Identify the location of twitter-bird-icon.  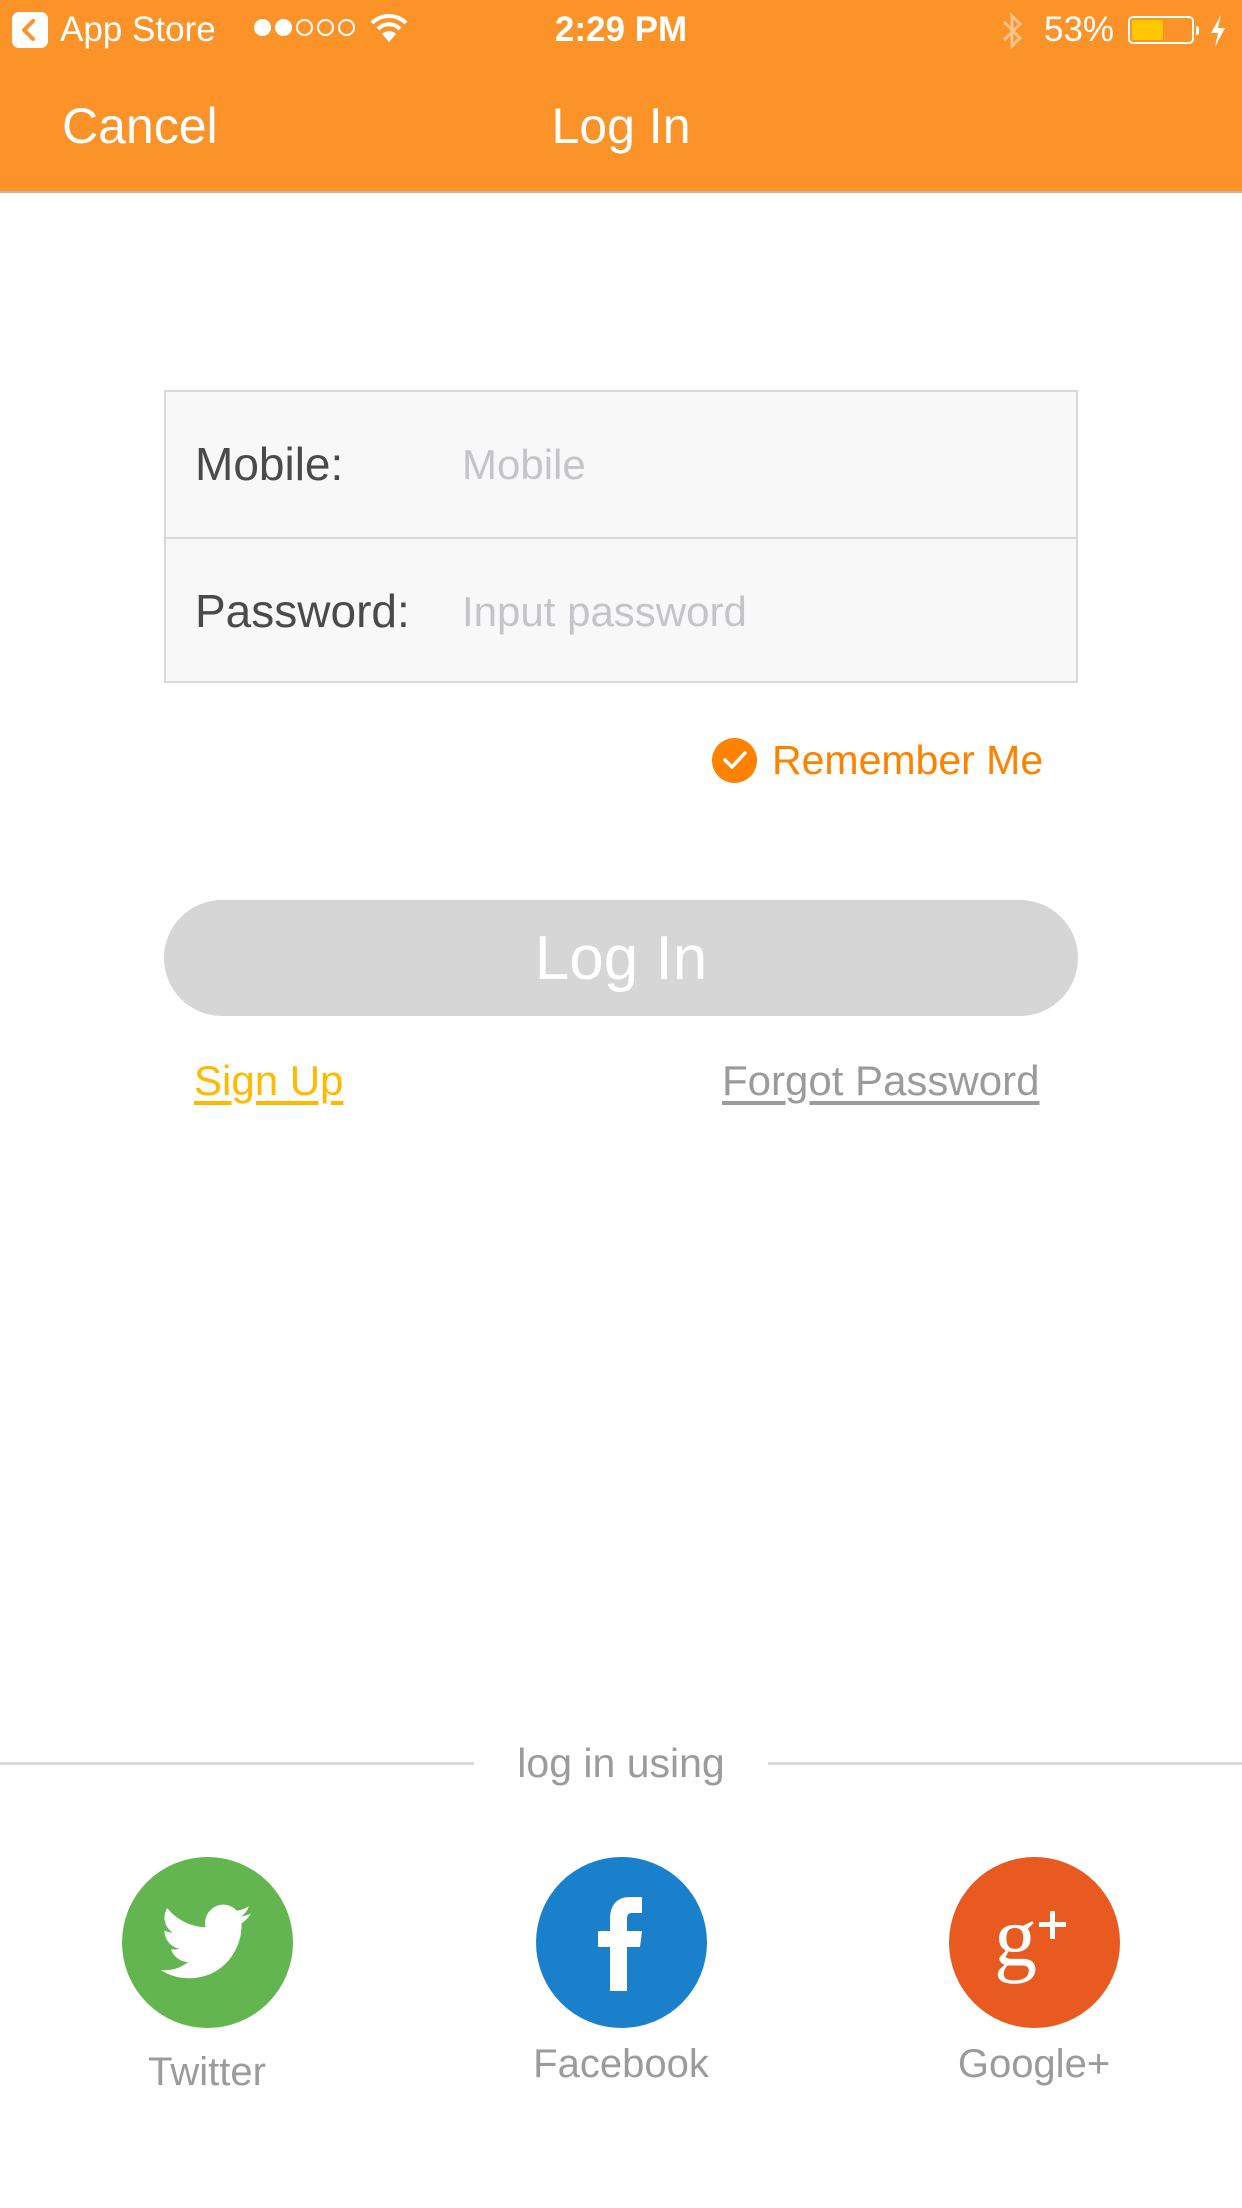
(207, 1942).